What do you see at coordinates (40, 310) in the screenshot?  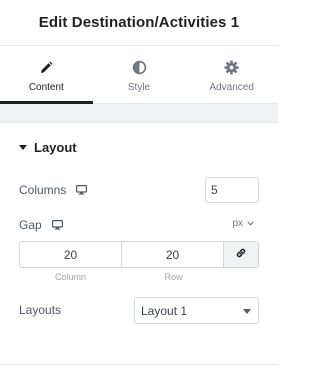 I see `layouts-label: Layouts` at bounding box center [40, 310].